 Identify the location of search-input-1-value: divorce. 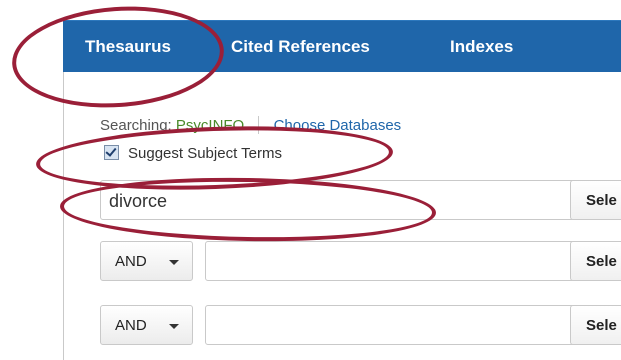
(138, 201).